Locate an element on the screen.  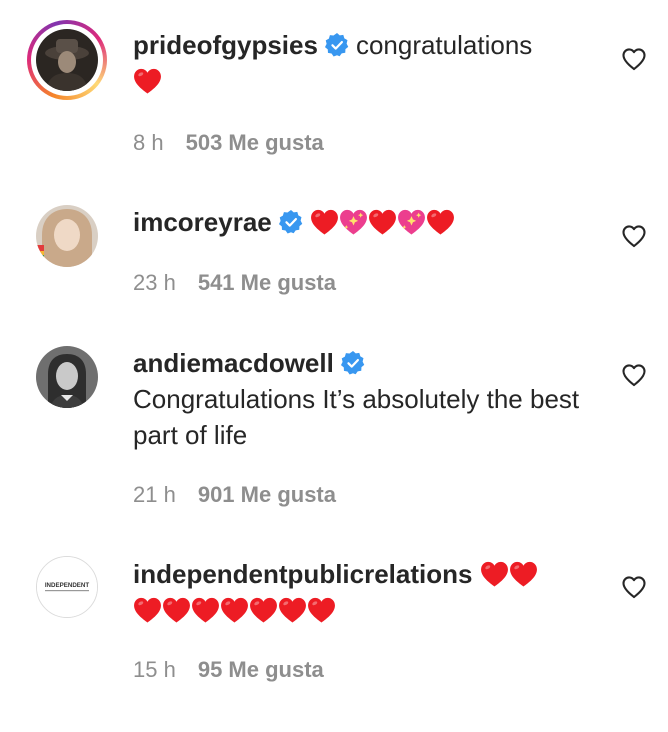
comment-time: 8 h is located at coordinates (148, 142).